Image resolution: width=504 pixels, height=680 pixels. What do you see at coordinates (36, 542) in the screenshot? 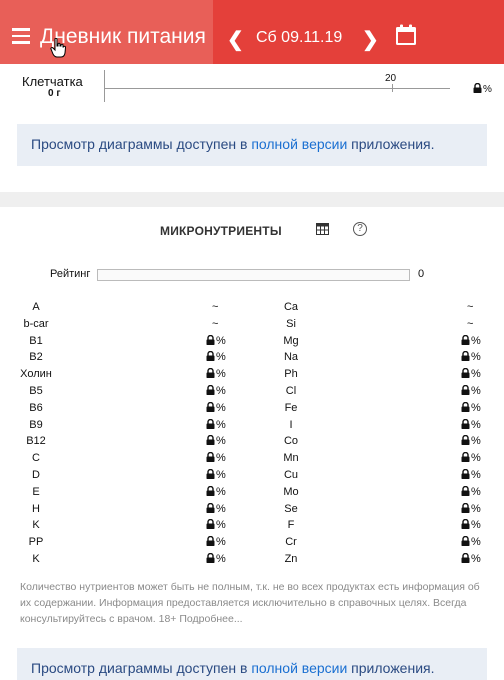
I see `nutrient-name: PP` at bounding box center [36, 542].